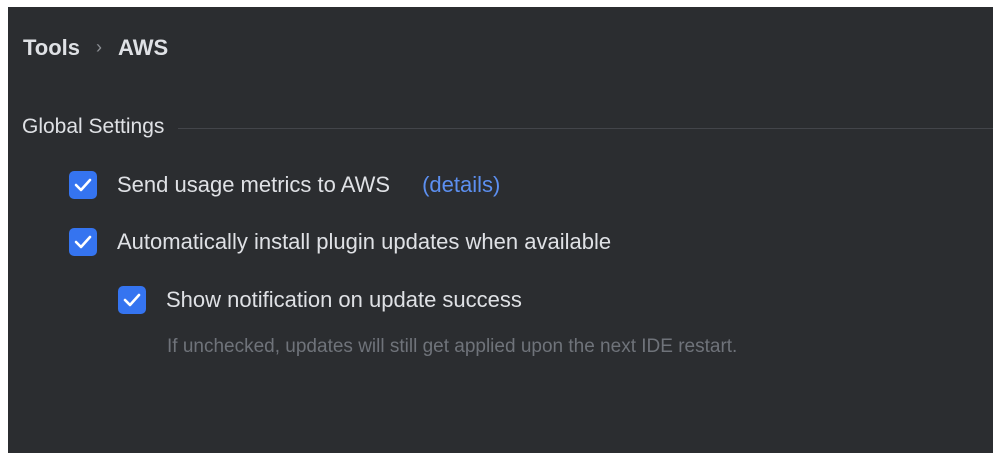 This screenshot has width=993, height=453. What do you see at coordinates (461, 185) in the screenshot?
I see `details-link: (details)` at bounding box center [461, 185].